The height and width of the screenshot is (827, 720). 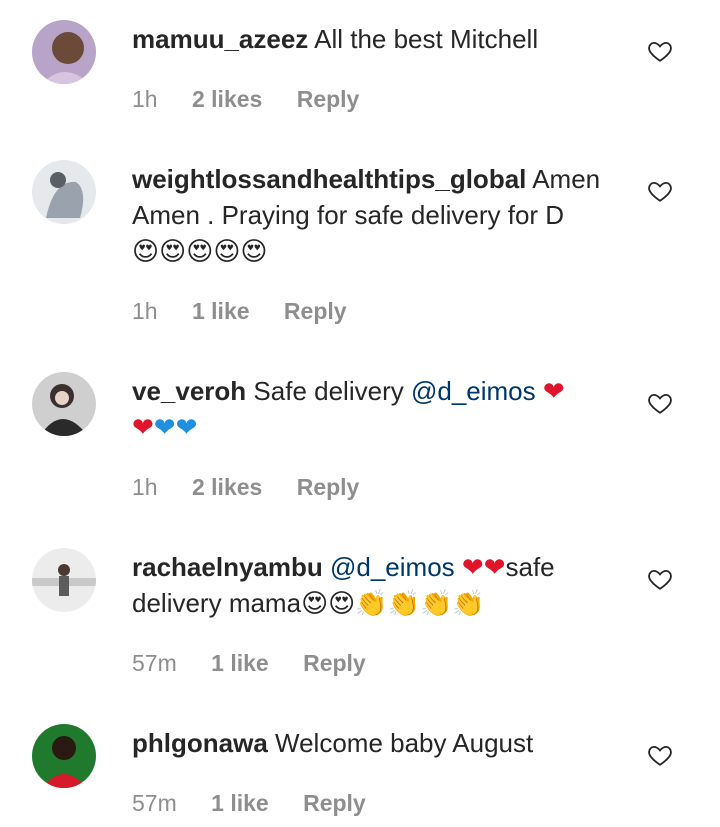 What do you see at coordinates (200, 743) in the screenshot?
I see `username: phlgonawa` at bounding box center [200, 743].